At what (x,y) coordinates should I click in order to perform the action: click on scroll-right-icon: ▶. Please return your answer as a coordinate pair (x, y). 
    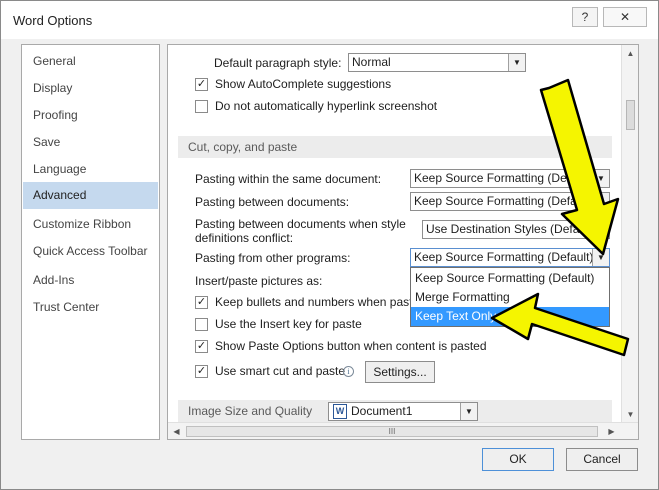
    Looking at the image, I should click on (611, 431).